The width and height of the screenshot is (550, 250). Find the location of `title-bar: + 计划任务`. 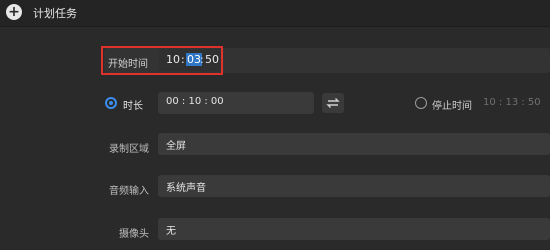

title-bar: + 计划任务 is located at coordinates (275, 13).